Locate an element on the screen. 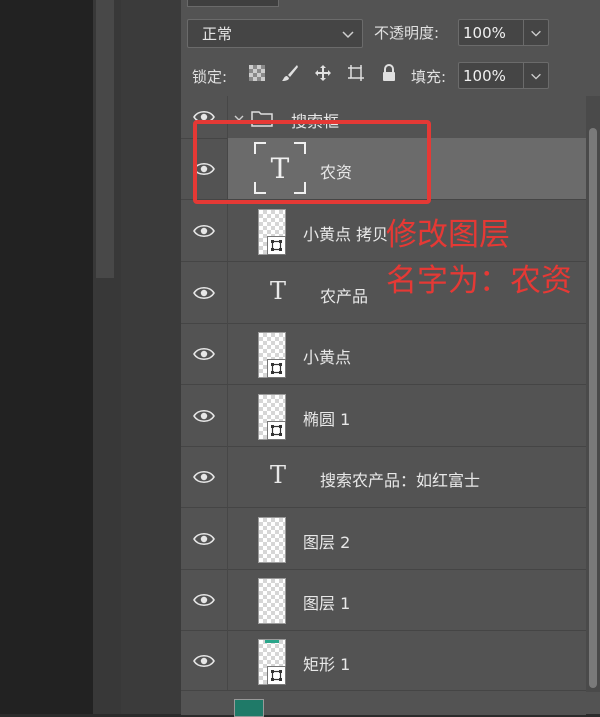 The width and height of the screenshot is (600, 717). layer-name: 矩形 1 is located at coordinates (326, 663).